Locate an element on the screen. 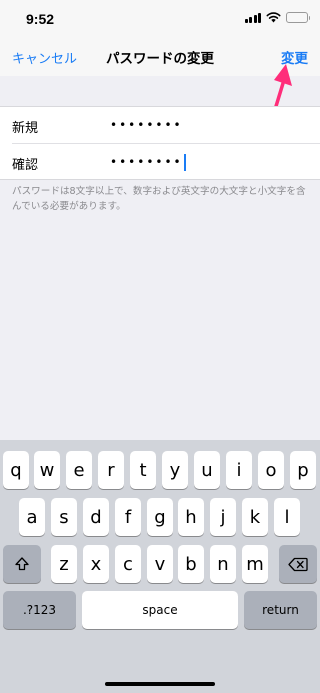 This screenshot has width=320, height=693. delete-icon is located at coordinates (298, 564).